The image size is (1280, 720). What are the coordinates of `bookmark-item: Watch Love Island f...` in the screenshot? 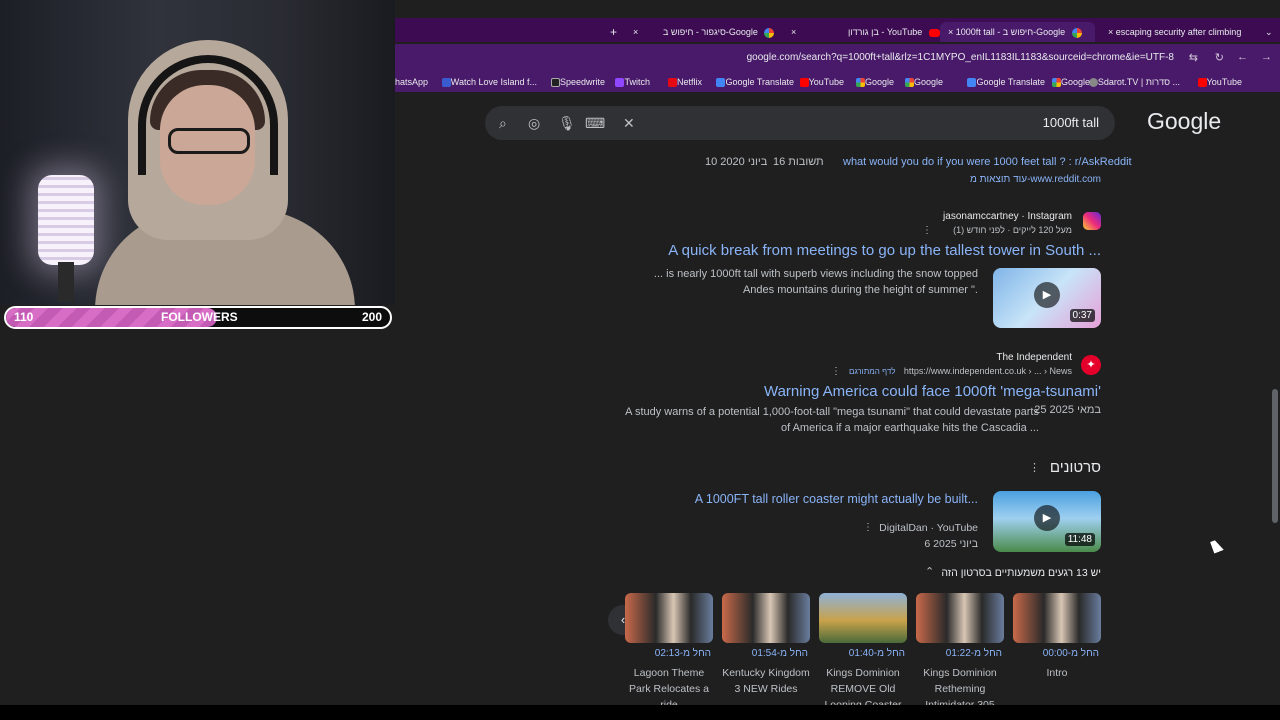 It's located at (487, 82).